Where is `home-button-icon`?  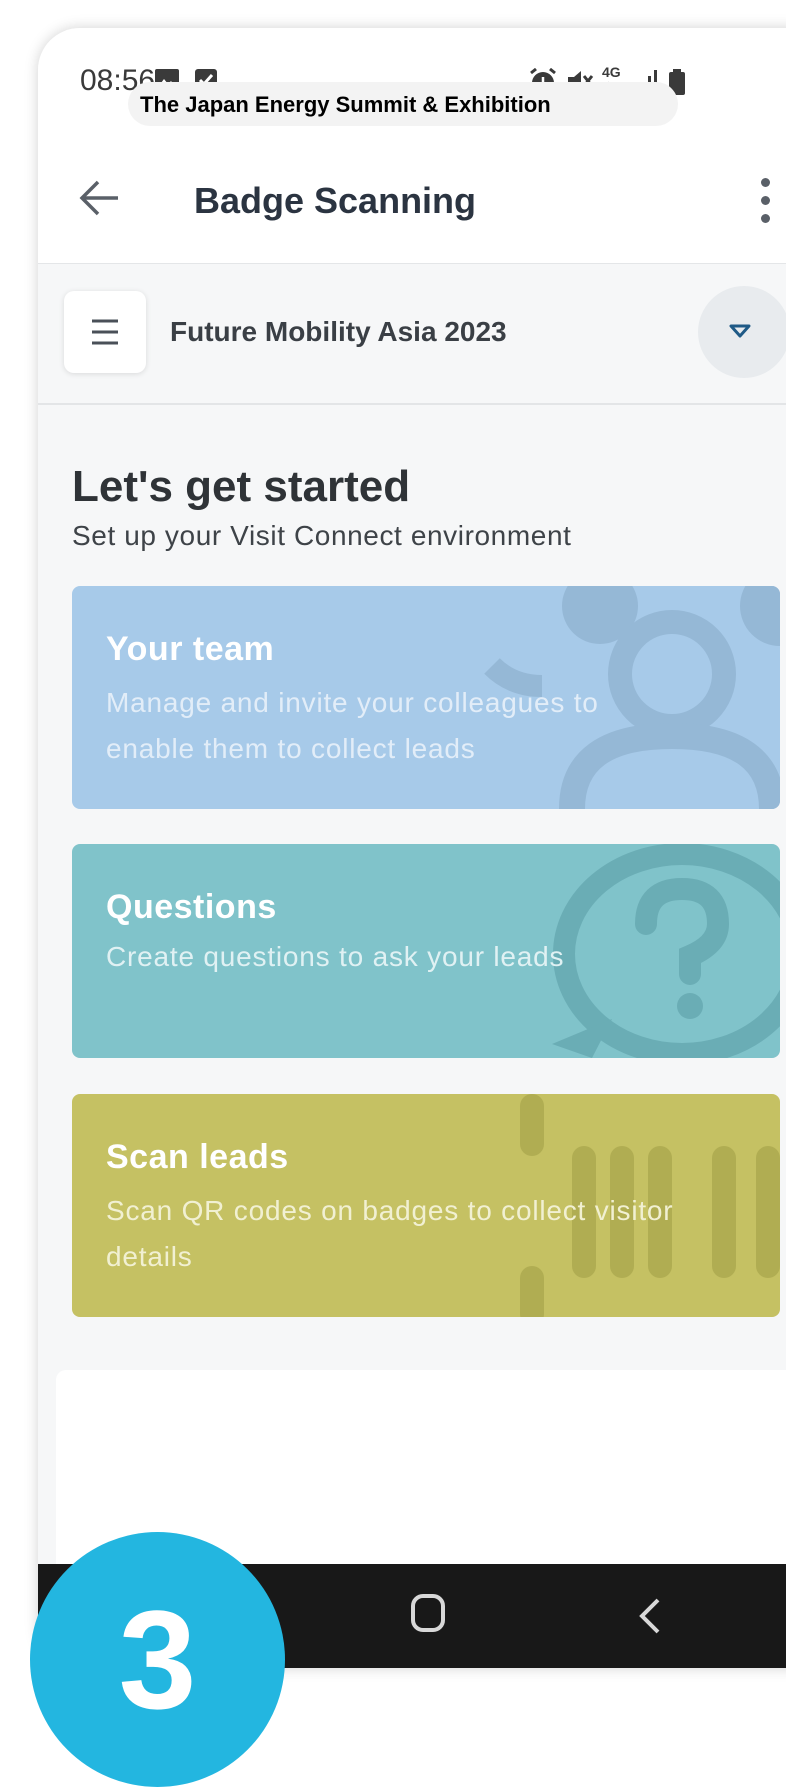 home-button-icon is located at coordinates (428, 1613).